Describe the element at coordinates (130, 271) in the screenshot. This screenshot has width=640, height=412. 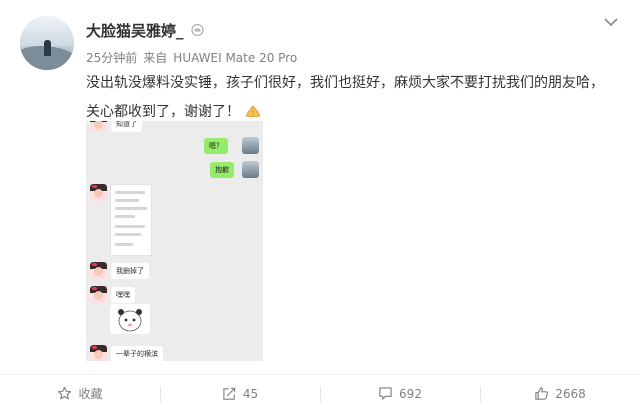
I see `chat-bubble: 我删掉了` at that location.